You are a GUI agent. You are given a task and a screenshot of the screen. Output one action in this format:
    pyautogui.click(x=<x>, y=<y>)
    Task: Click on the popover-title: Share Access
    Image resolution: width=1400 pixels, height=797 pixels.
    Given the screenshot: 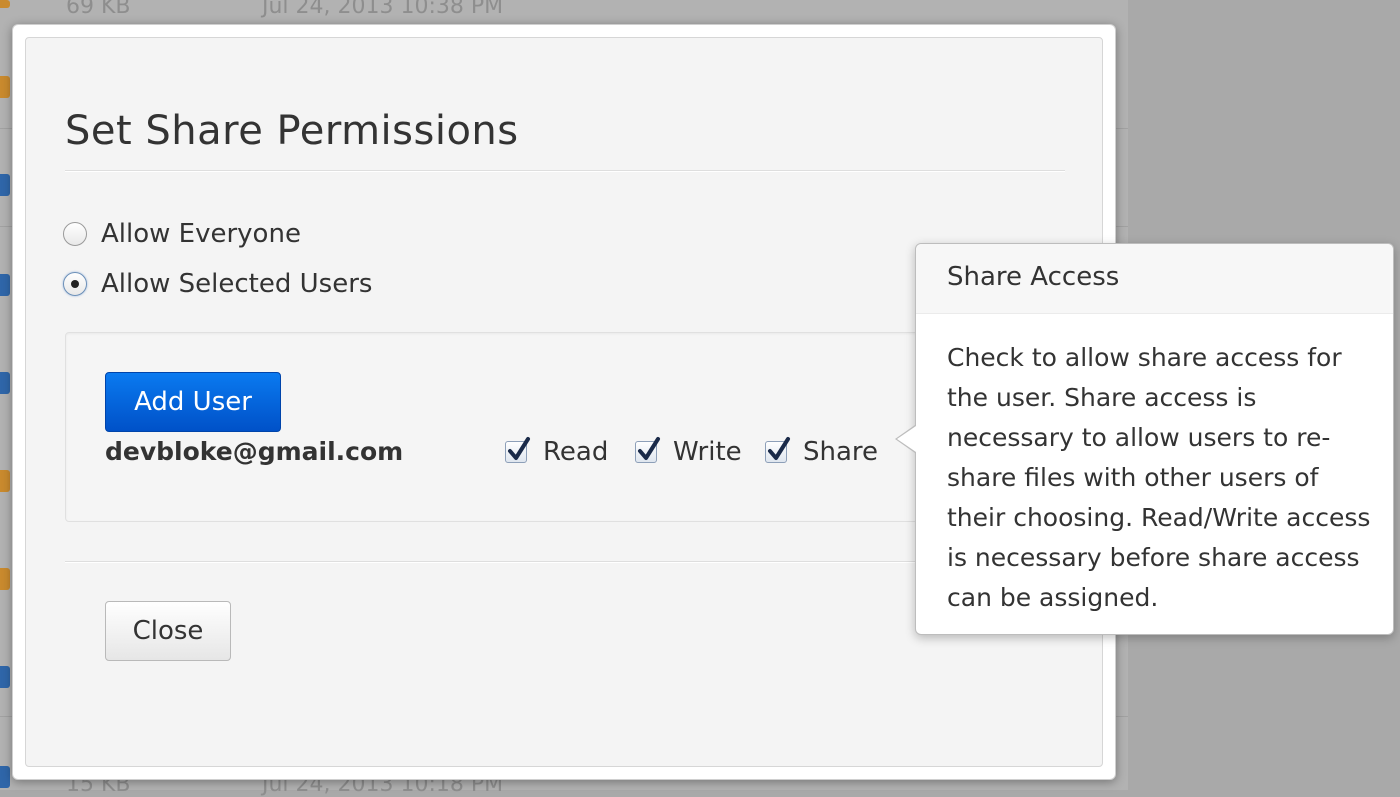 What is the action you would take?
    pyautogui.click(x=1154, y=279)
    